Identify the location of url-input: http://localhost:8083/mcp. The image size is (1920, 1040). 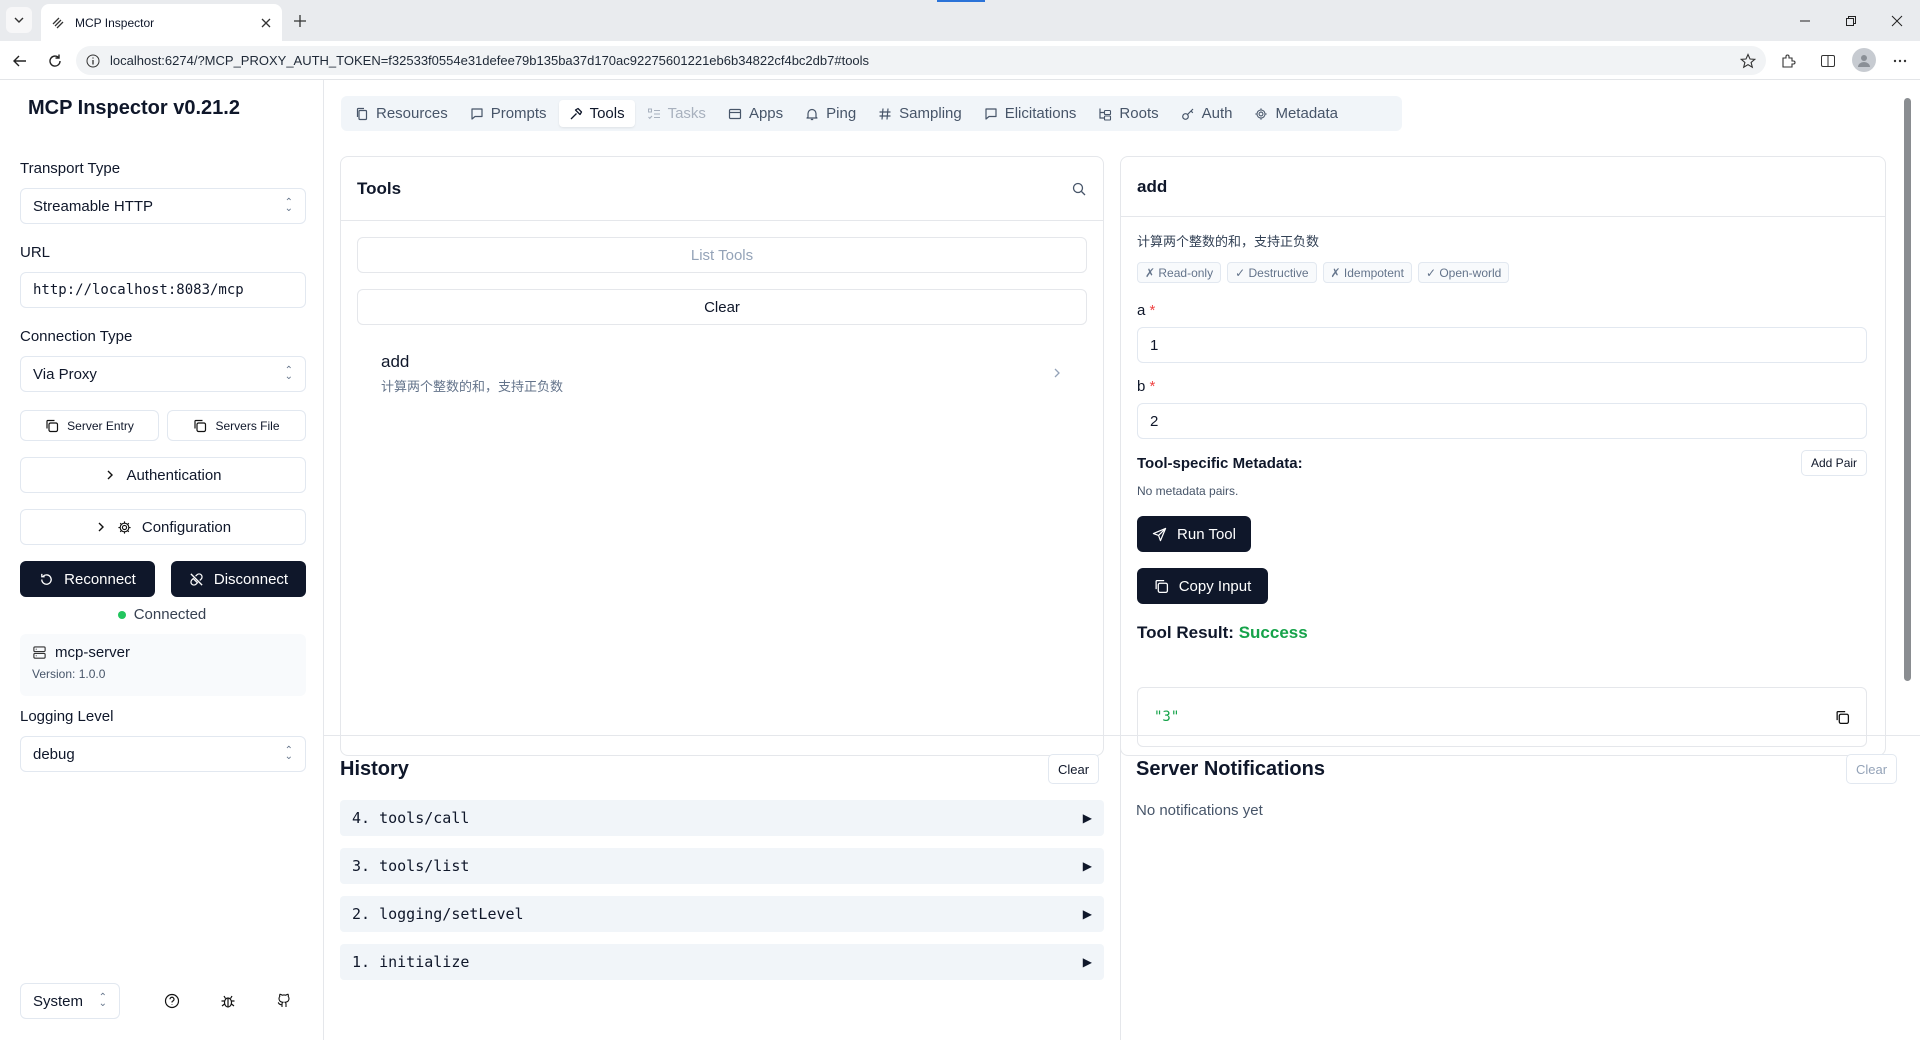
(163, 290).